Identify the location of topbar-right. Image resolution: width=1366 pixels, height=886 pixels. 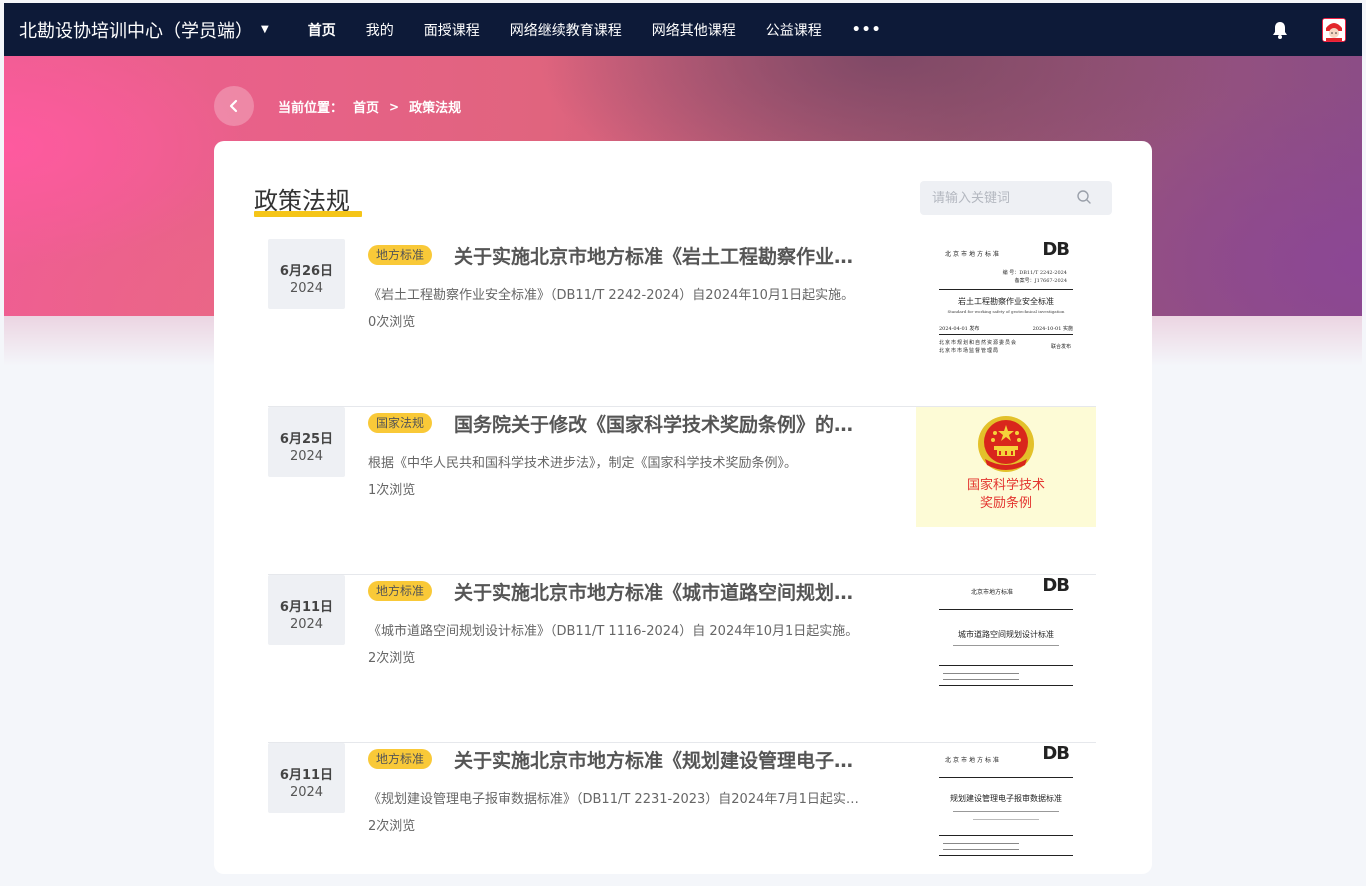
(1316, 29).